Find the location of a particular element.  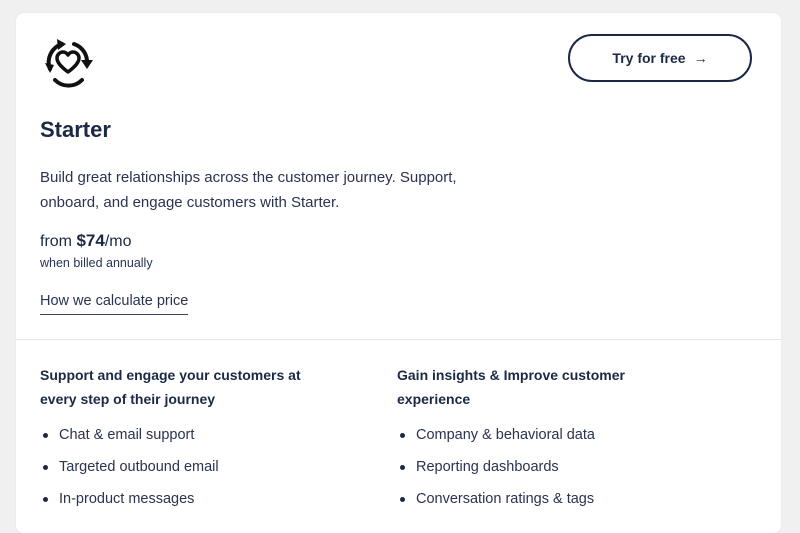

price-amount: $74 is located at coordinates (90, 240).